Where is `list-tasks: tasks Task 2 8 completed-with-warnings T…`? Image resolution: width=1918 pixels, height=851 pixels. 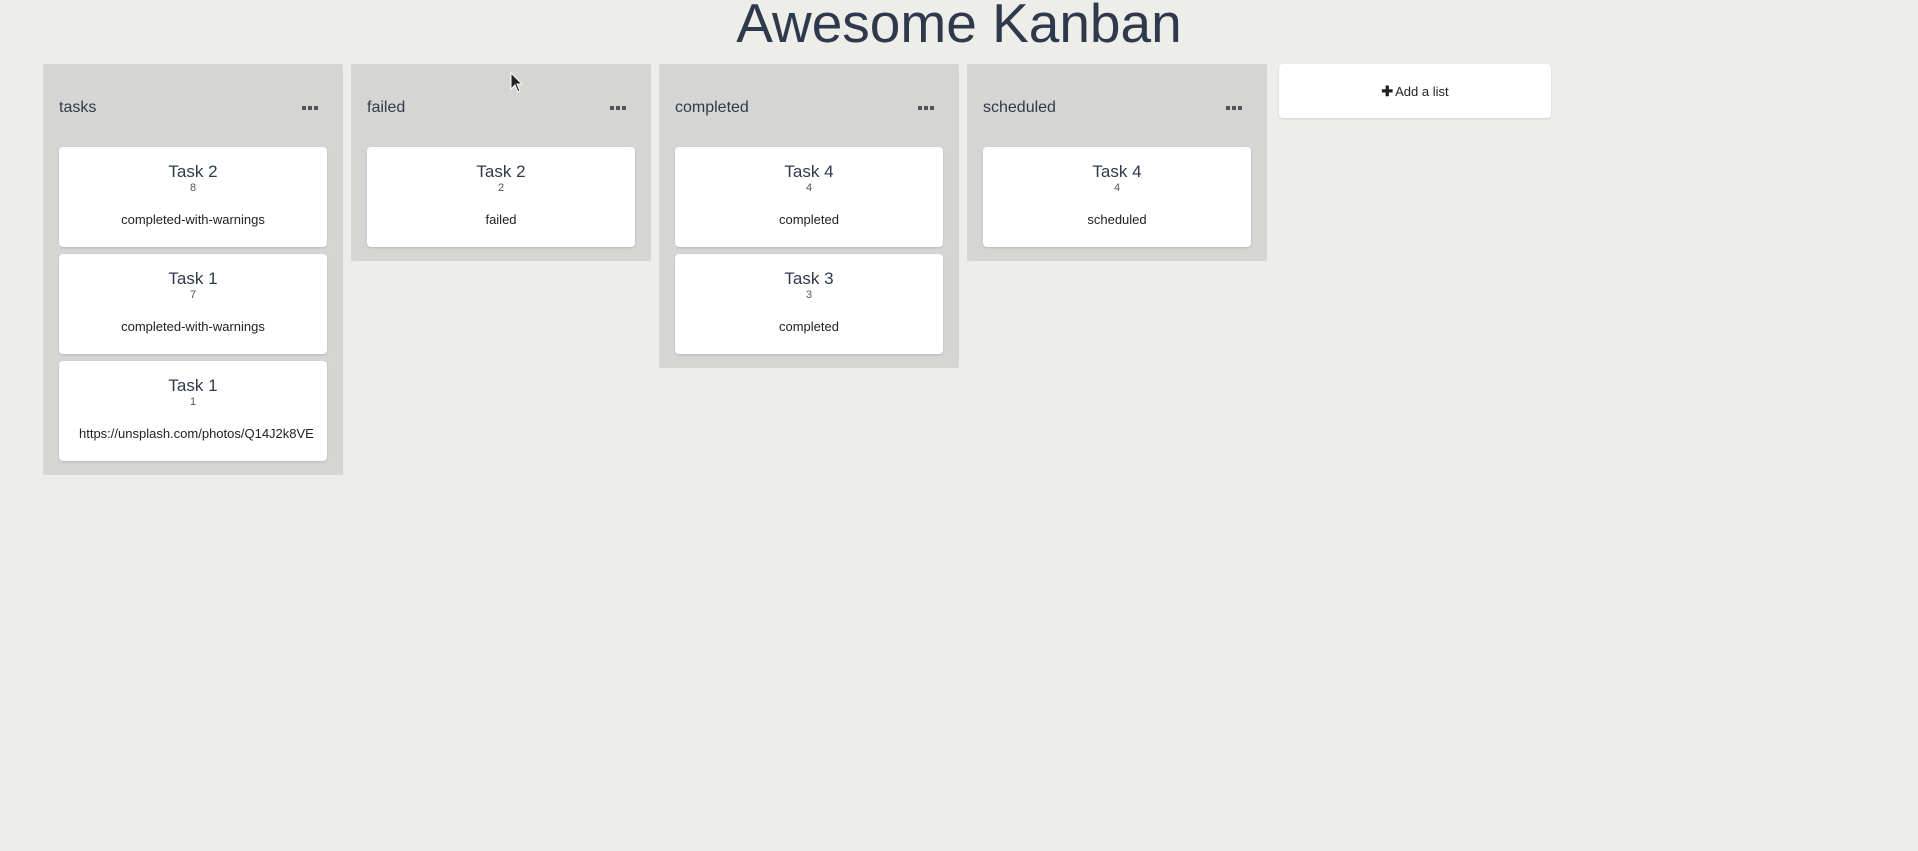
list-tasks: tasks Task 2 8 completed-with-warnings T… is located at coordinates (193, 269).